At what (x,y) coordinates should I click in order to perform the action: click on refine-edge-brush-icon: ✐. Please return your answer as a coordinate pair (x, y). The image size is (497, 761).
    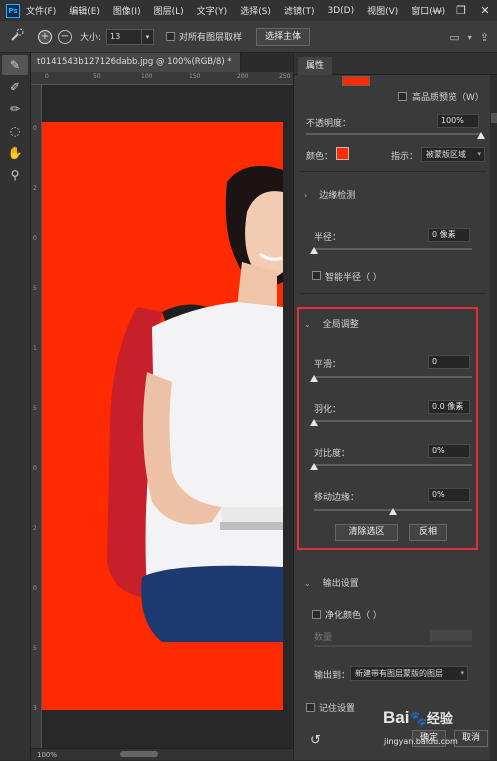
    Looking at the image, I should click on (15, 87).